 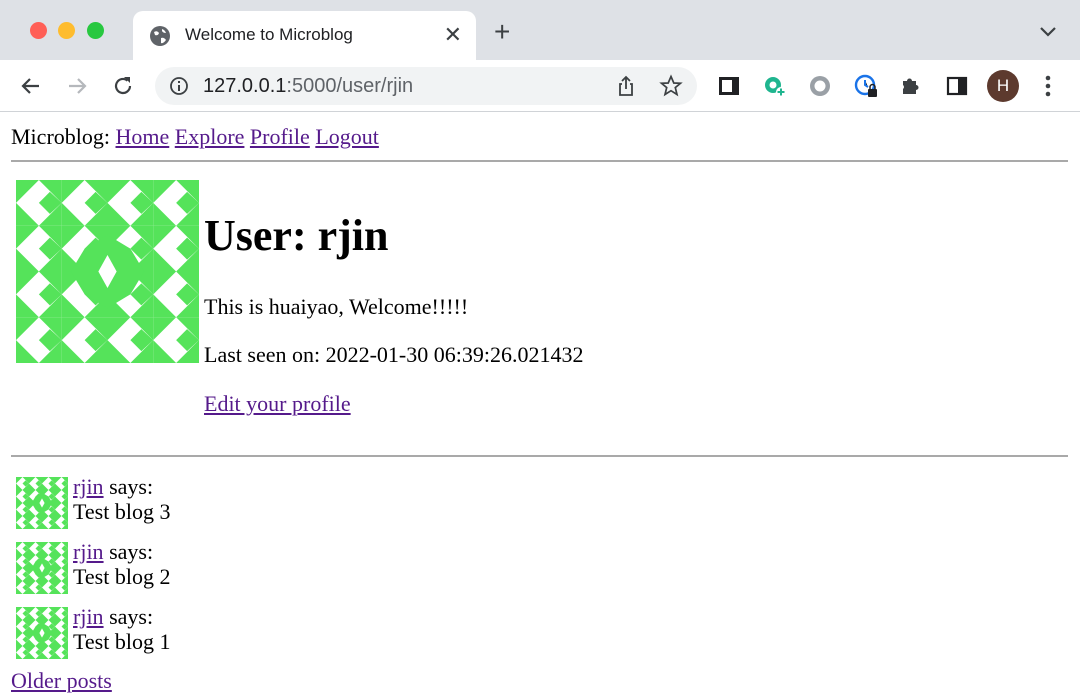 What do you see at coordinates (1048, 86) in the screenshot?
I see `more-menu-icon` at bounding box center [1048, 86].